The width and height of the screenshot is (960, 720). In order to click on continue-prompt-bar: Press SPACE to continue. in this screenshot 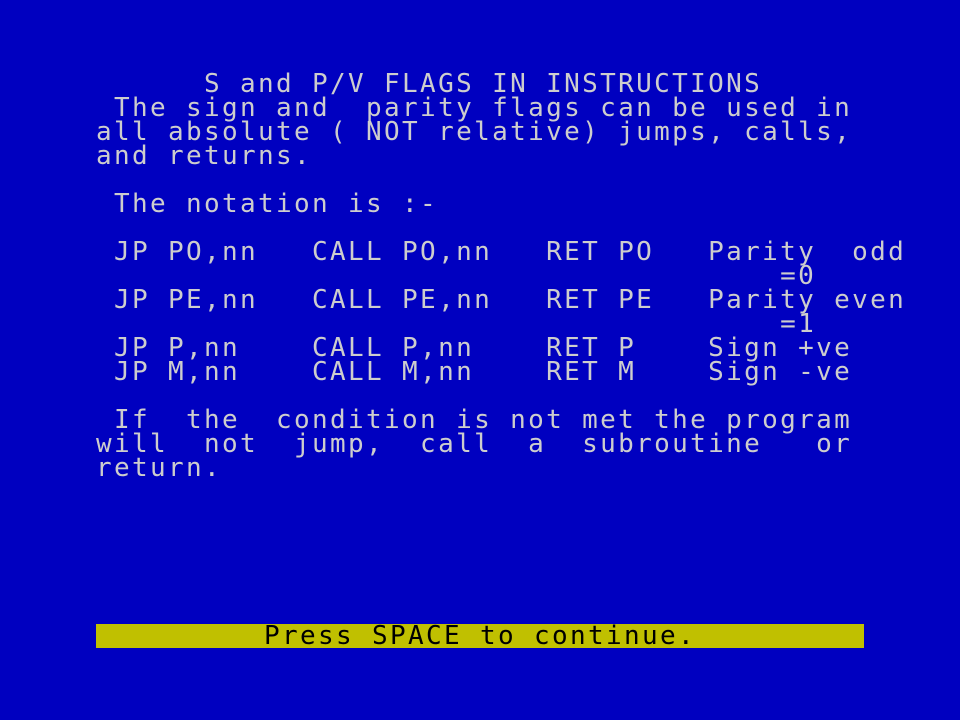, I will do `click(480, 636)`.